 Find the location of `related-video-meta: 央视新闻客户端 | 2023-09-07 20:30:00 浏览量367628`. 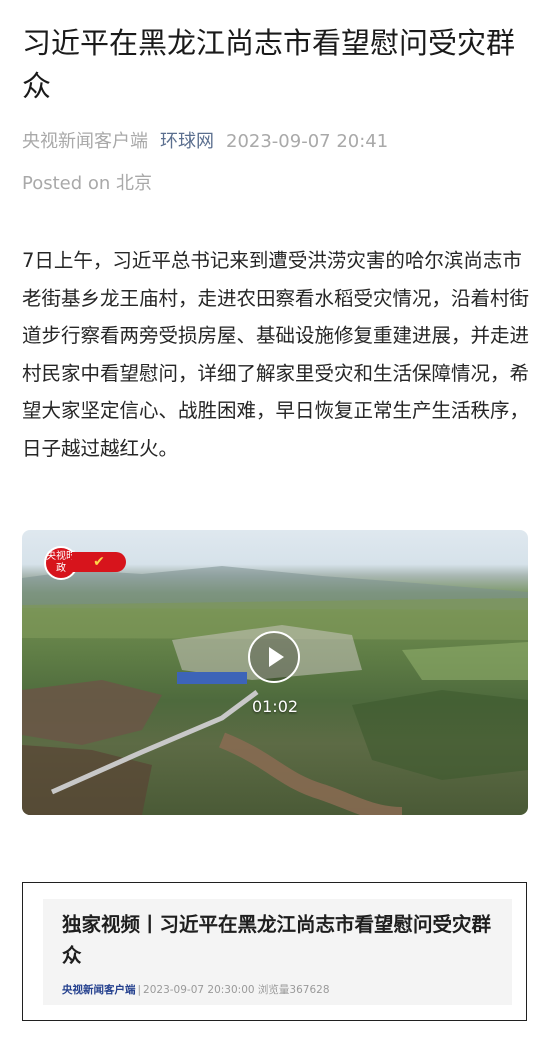

related-video-meta: 央视新闻客户端 | 2023-09-07 20:30:00 浏览量367628 is located at coordinates (196, 990).